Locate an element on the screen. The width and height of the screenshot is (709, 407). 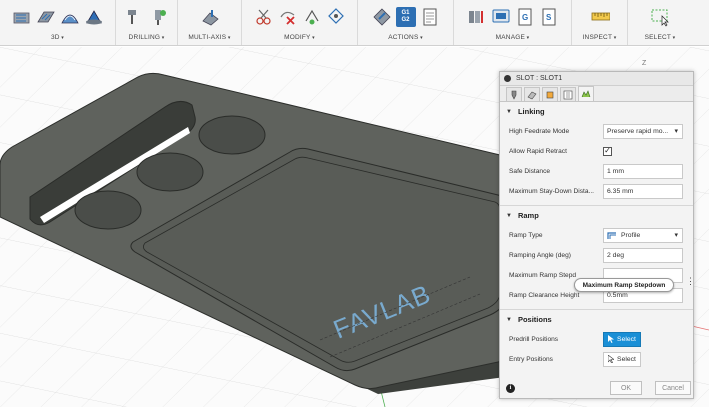
tab-heights is located at coordinates (550, 94).